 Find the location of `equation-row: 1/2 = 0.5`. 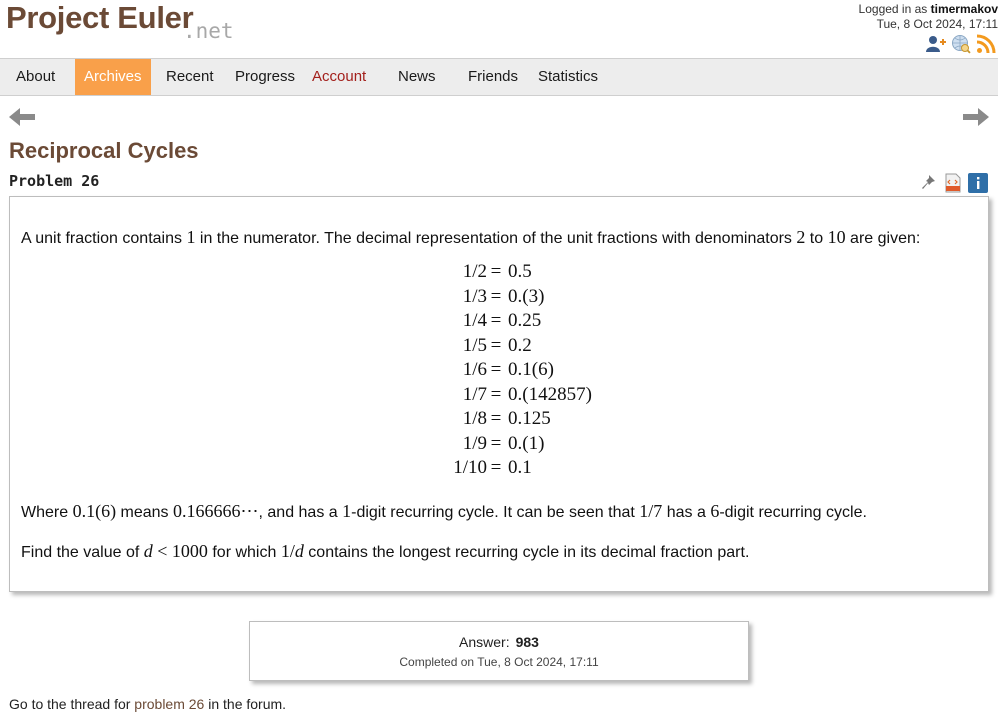

equation-row: 1/2 = 0.5 is located at coordinates (499, 273).